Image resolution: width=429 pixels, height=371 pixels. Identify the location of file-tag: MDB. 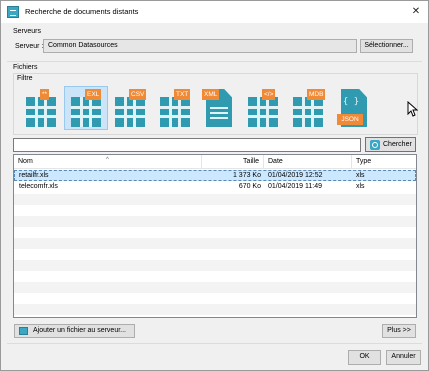
(316, 94).